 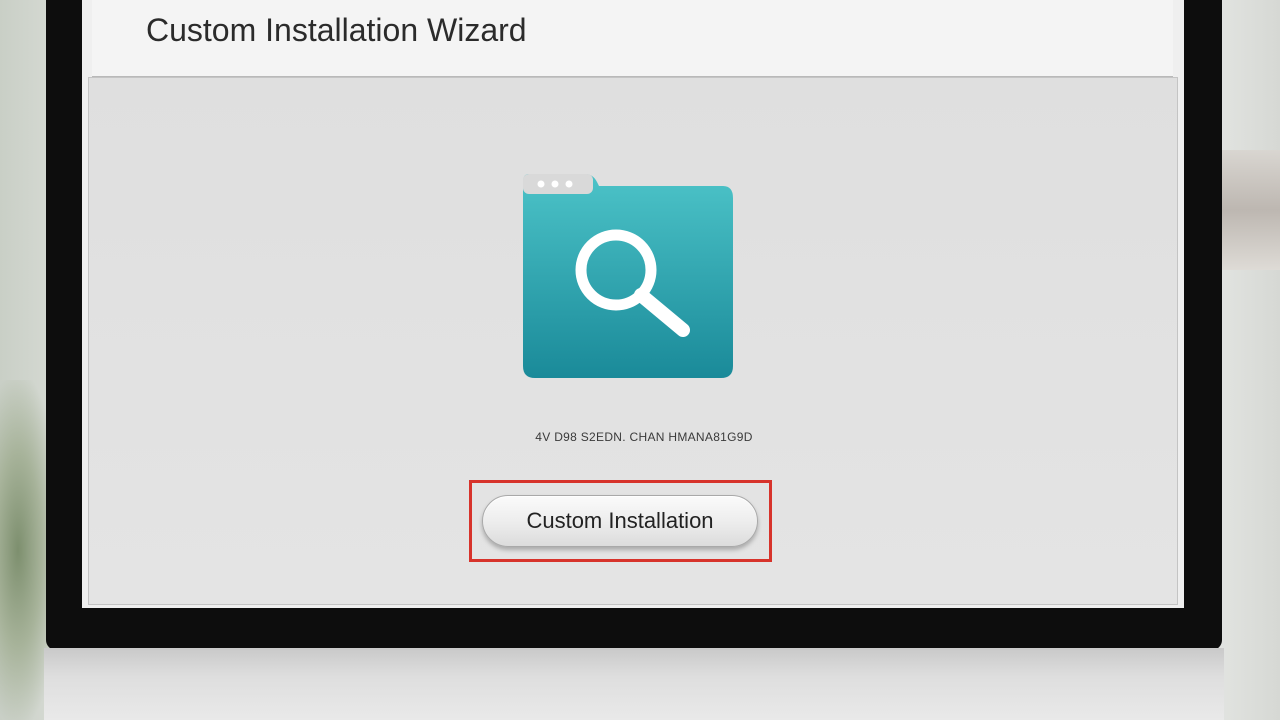 What do you see at coordinates (632, 38) in the screenshot?
I see `title-bar: Custom Installation Wizard` at bounding box center [632, 38].